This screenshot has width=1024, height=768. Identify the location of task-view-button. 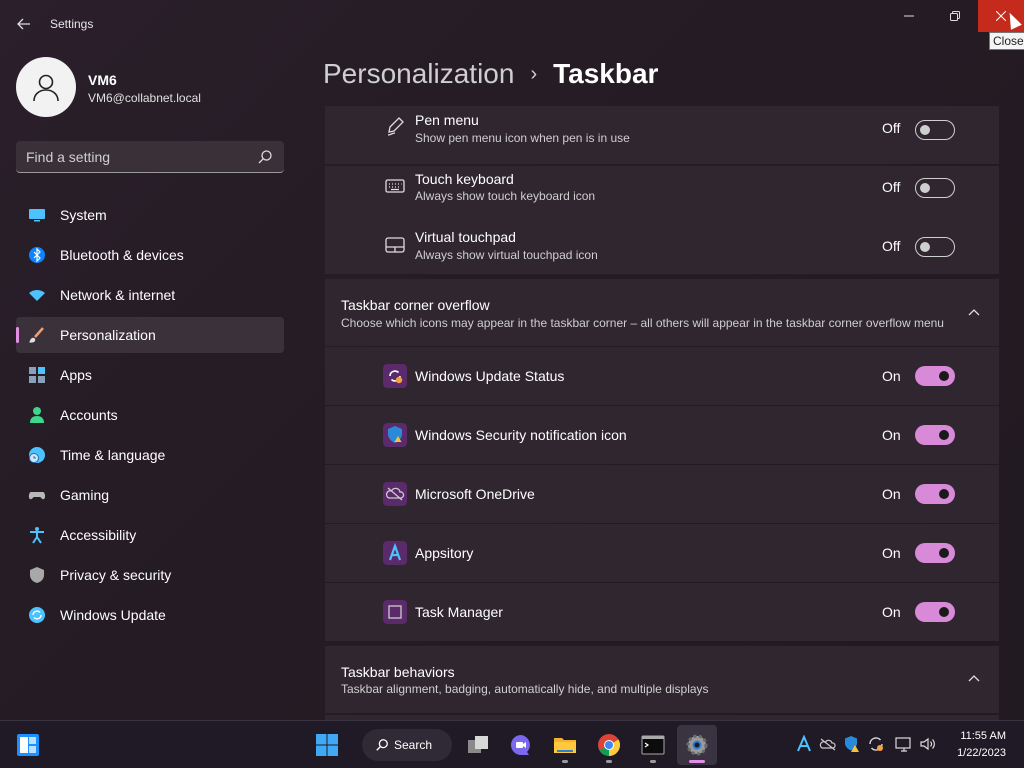
(478, 745).